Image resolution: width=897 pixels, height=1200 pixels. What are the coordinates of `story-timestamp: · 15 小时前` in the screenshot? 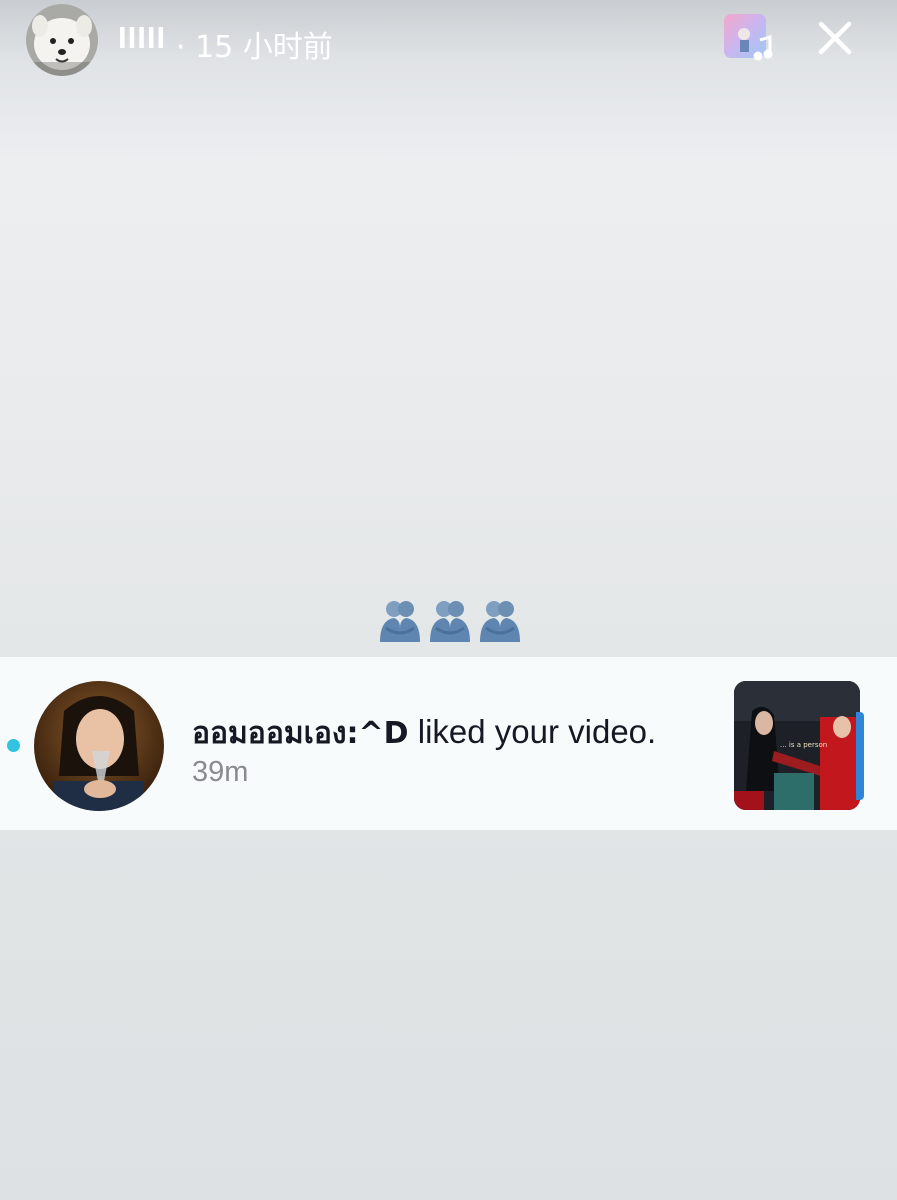 It's located at (254, 47).